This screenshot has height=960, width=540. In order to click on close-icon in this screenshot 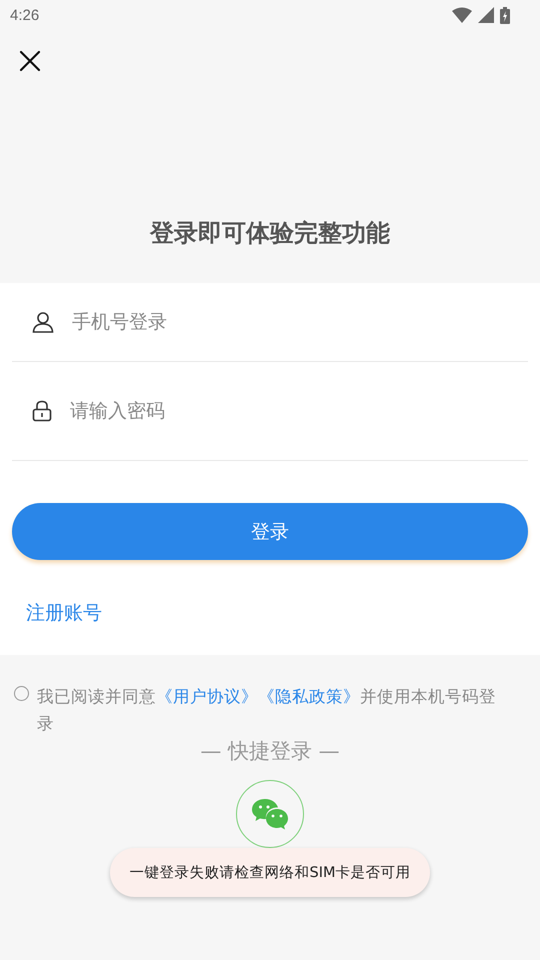, I will do `click(30, 61)`.